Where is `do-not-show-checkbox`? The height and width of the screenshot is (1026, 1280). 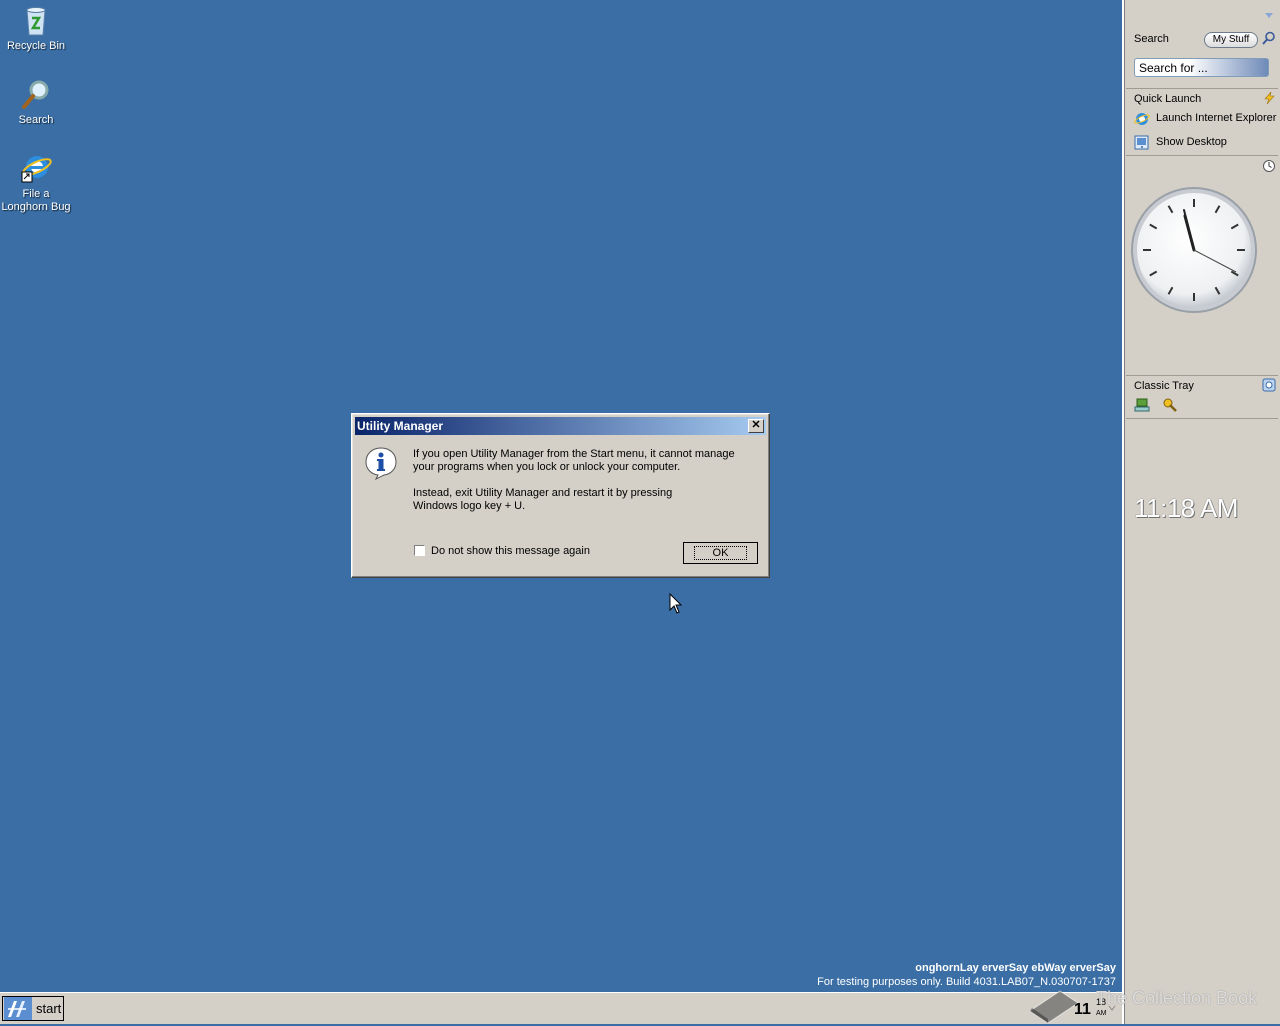
do-not-show-checkbox is located at coordinates (419, 550).